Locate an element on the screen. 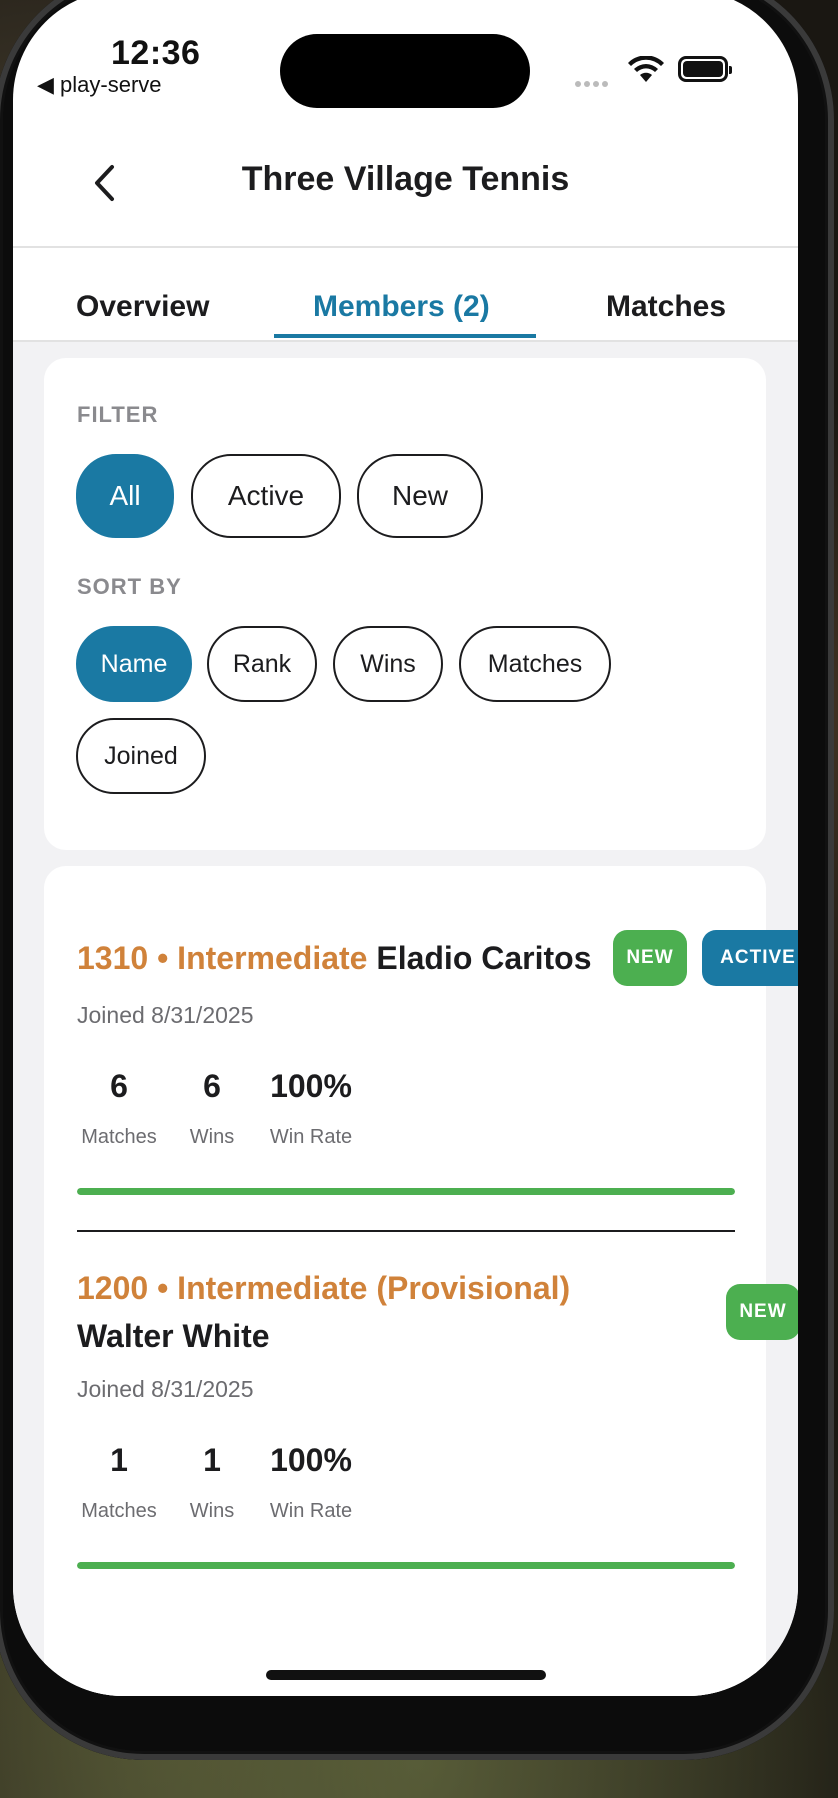 The image size is (838, 1798). matches-count: 6 is located at coordinates (119, 1086).